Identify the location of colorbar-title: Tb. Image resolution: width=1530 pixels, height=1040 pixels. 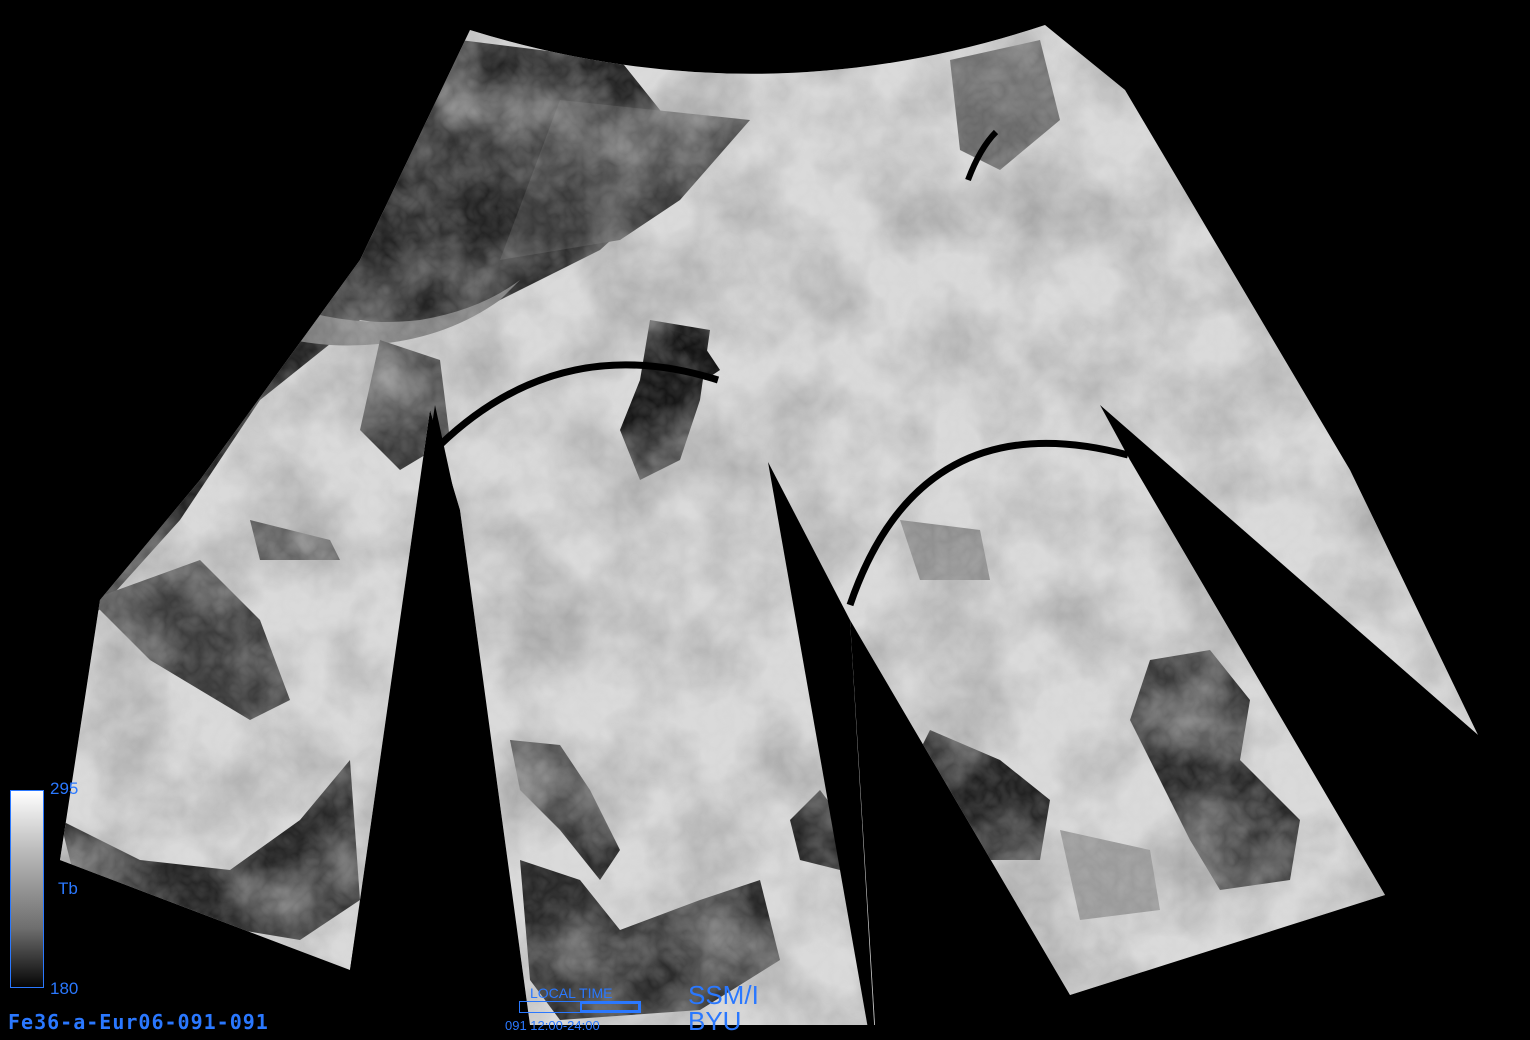
(68, 888).